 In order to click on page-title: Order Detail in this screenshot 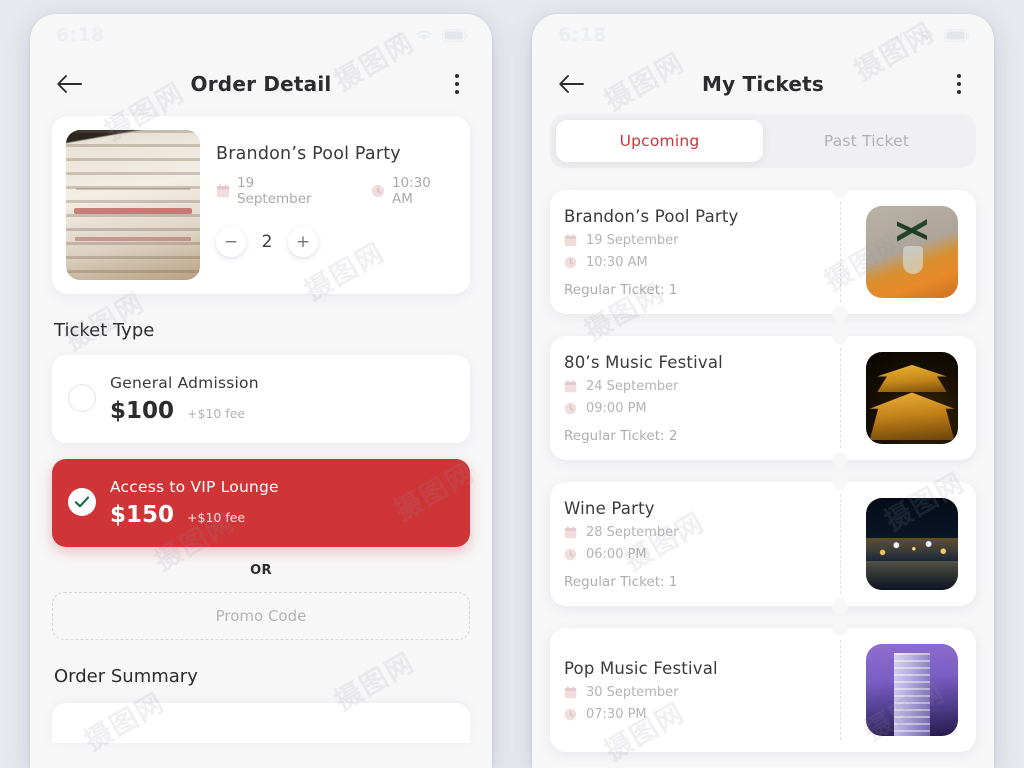, I will do `click(261, 84)`.